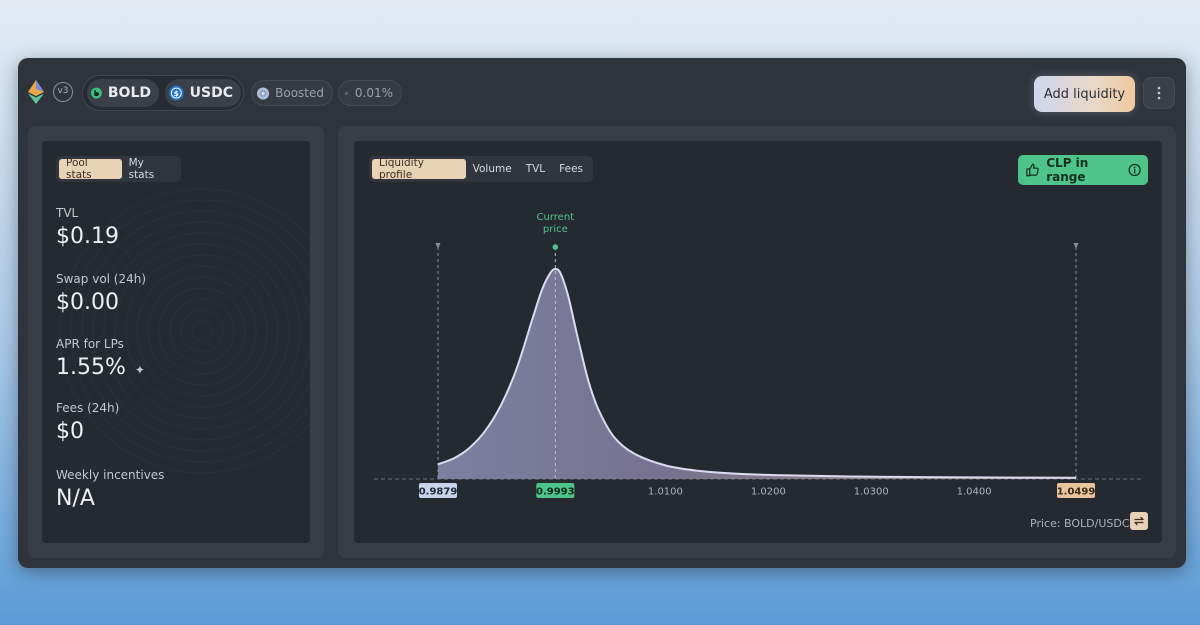 The width and height of the screenshot is (1200, 625). Describe the element at coordinates (70, 431) in the screenshot. I see `stat-value: $0` at that location.